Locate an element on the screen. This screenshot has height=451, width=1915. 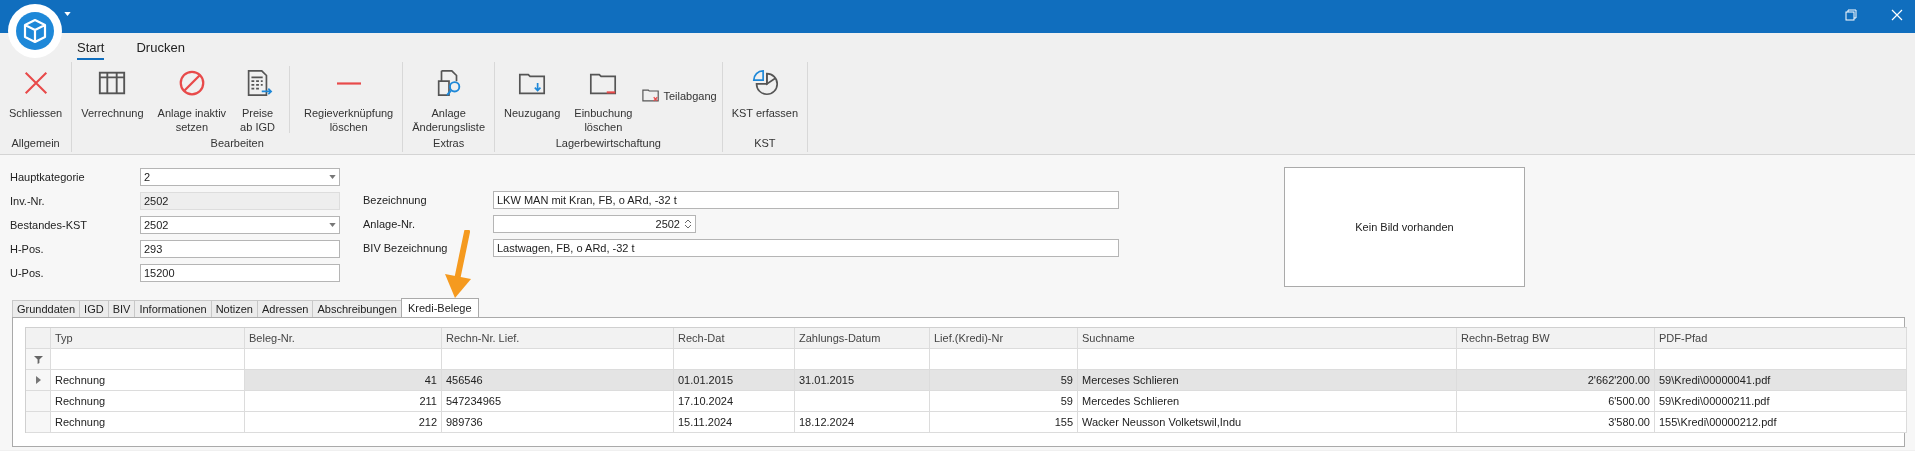
table-cell: 01.01.2015 is located at coordinates (734, 380).